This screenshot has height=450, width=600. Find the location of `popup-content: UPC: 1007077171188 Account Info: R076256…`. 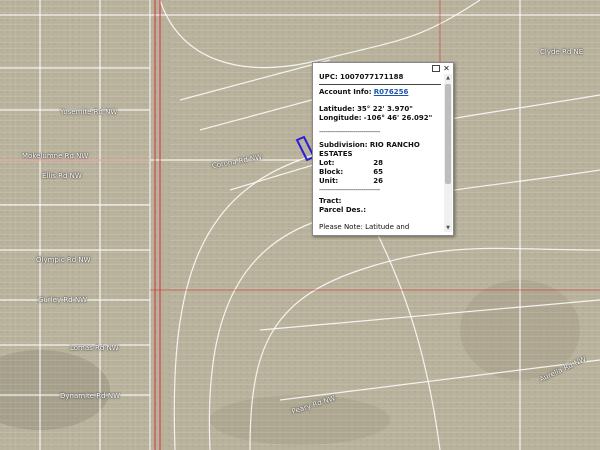

popup-content: UPC: 1007077171188 Account Info: R076256… is located at coordinates (380, 152).